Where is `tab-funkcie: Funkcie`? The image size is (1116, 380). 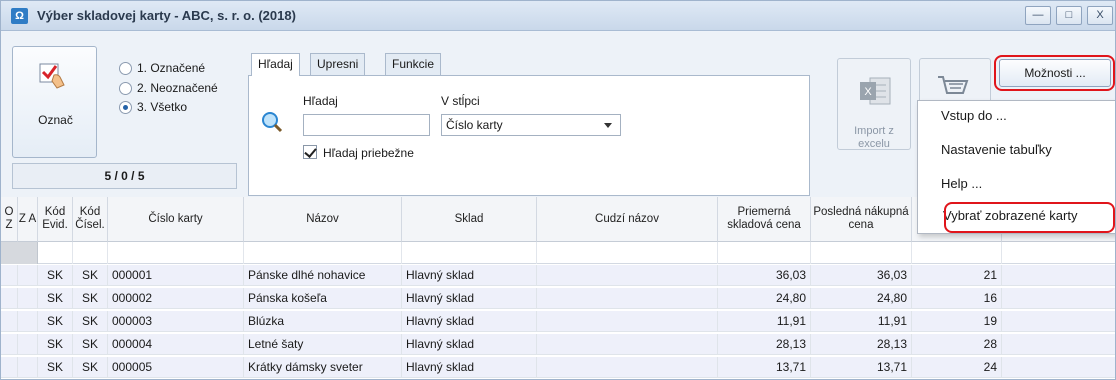
tab-funkcie: Funkcie is located at coordinates (413, 64).